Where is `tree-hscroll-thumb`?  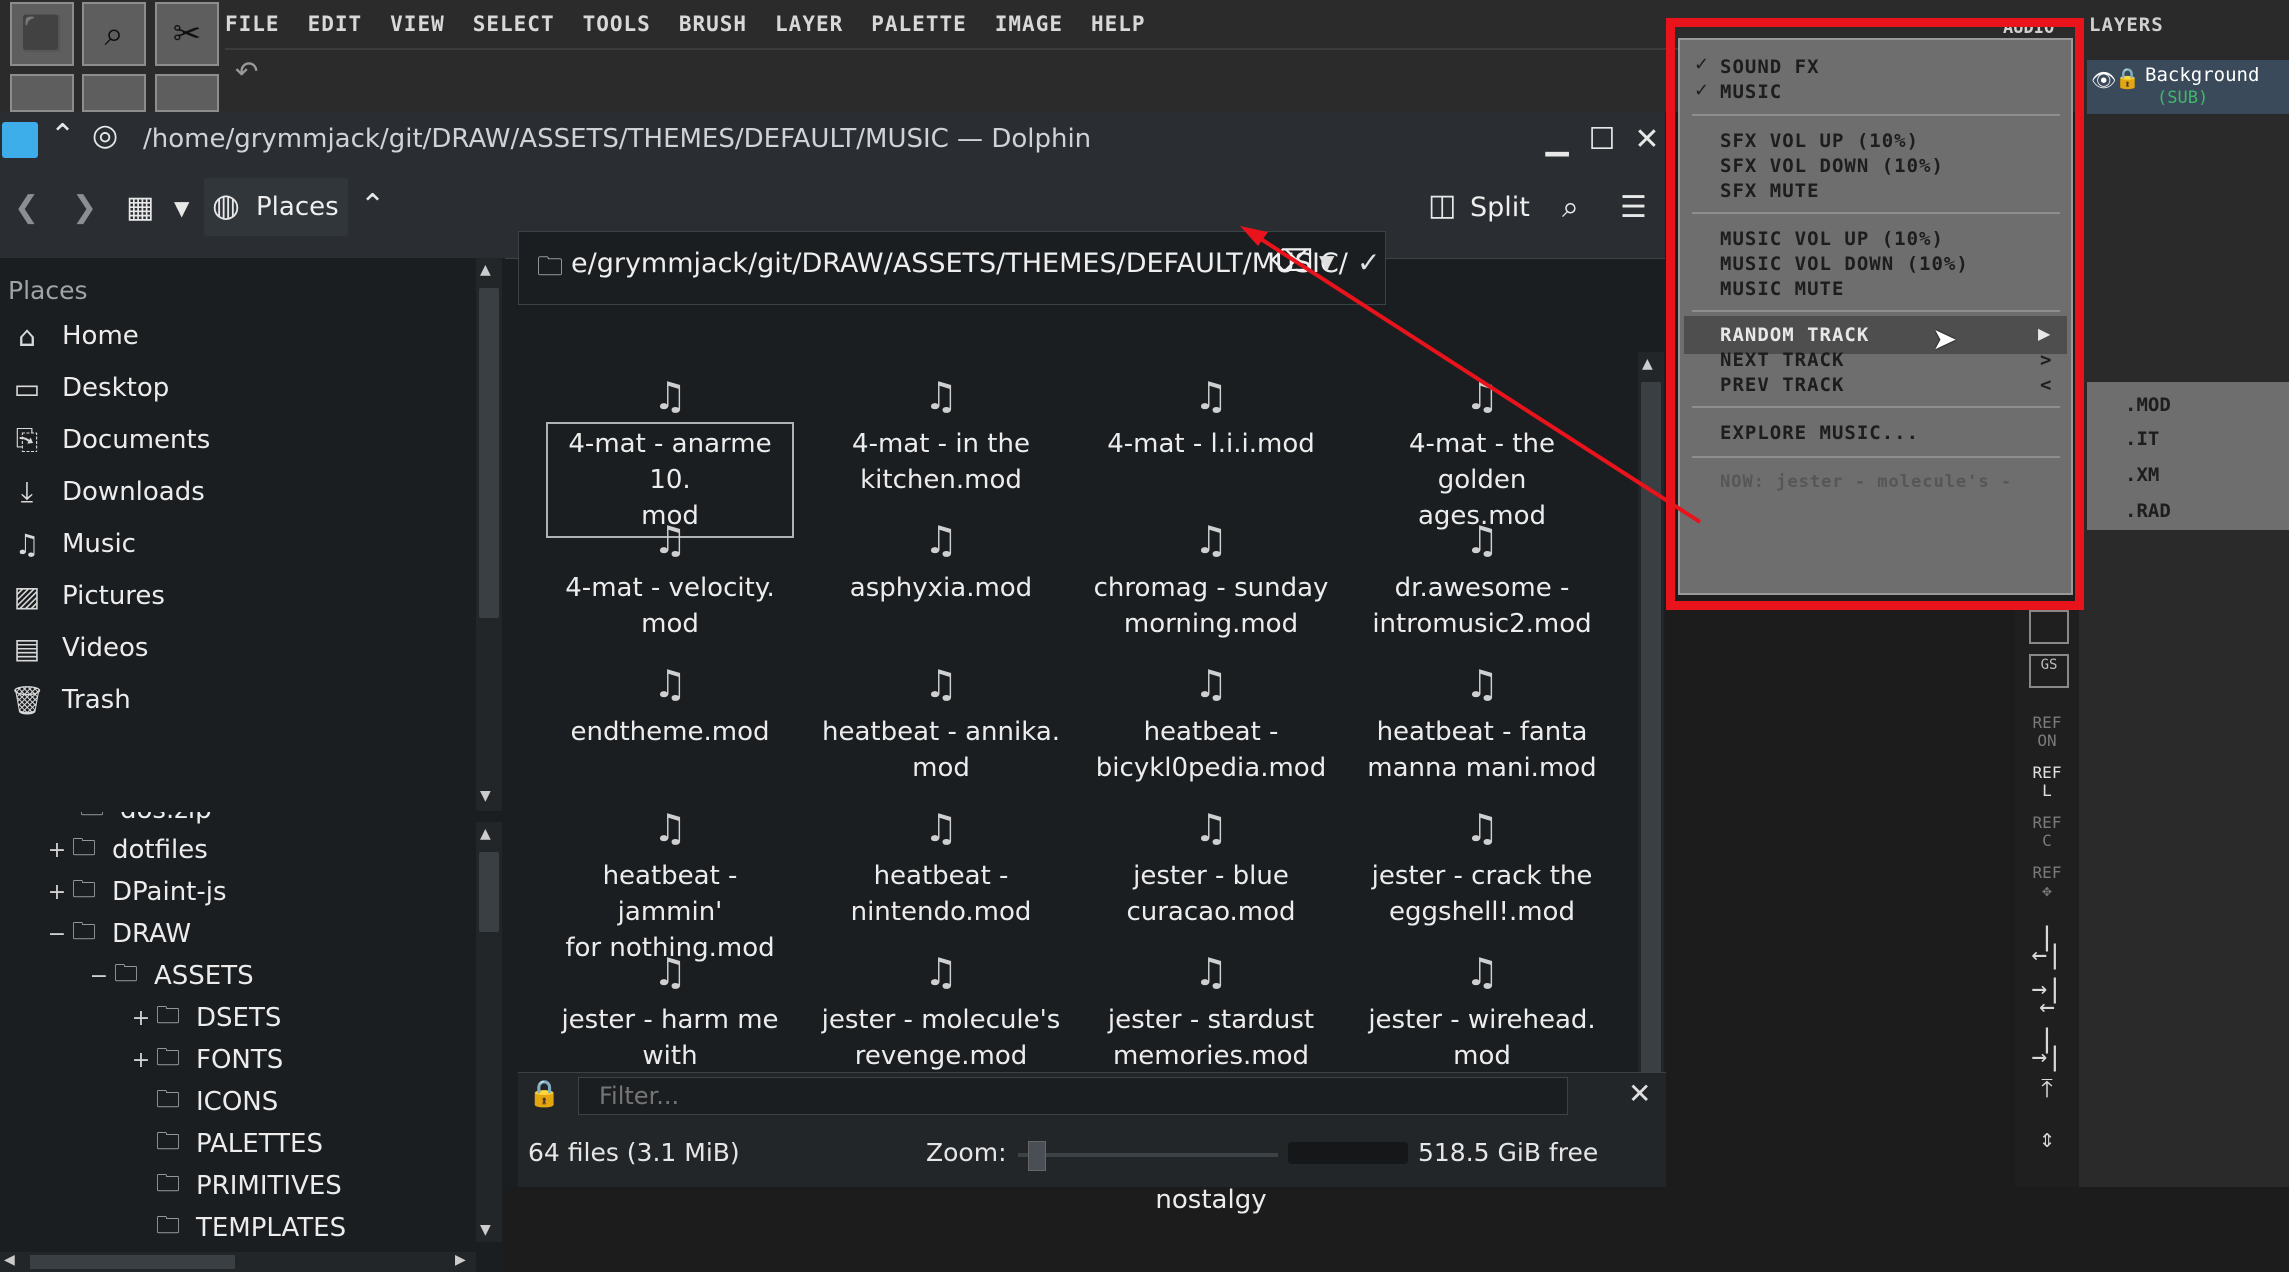 tree-hscroll-thumb is located at coordinates (132, 1262).